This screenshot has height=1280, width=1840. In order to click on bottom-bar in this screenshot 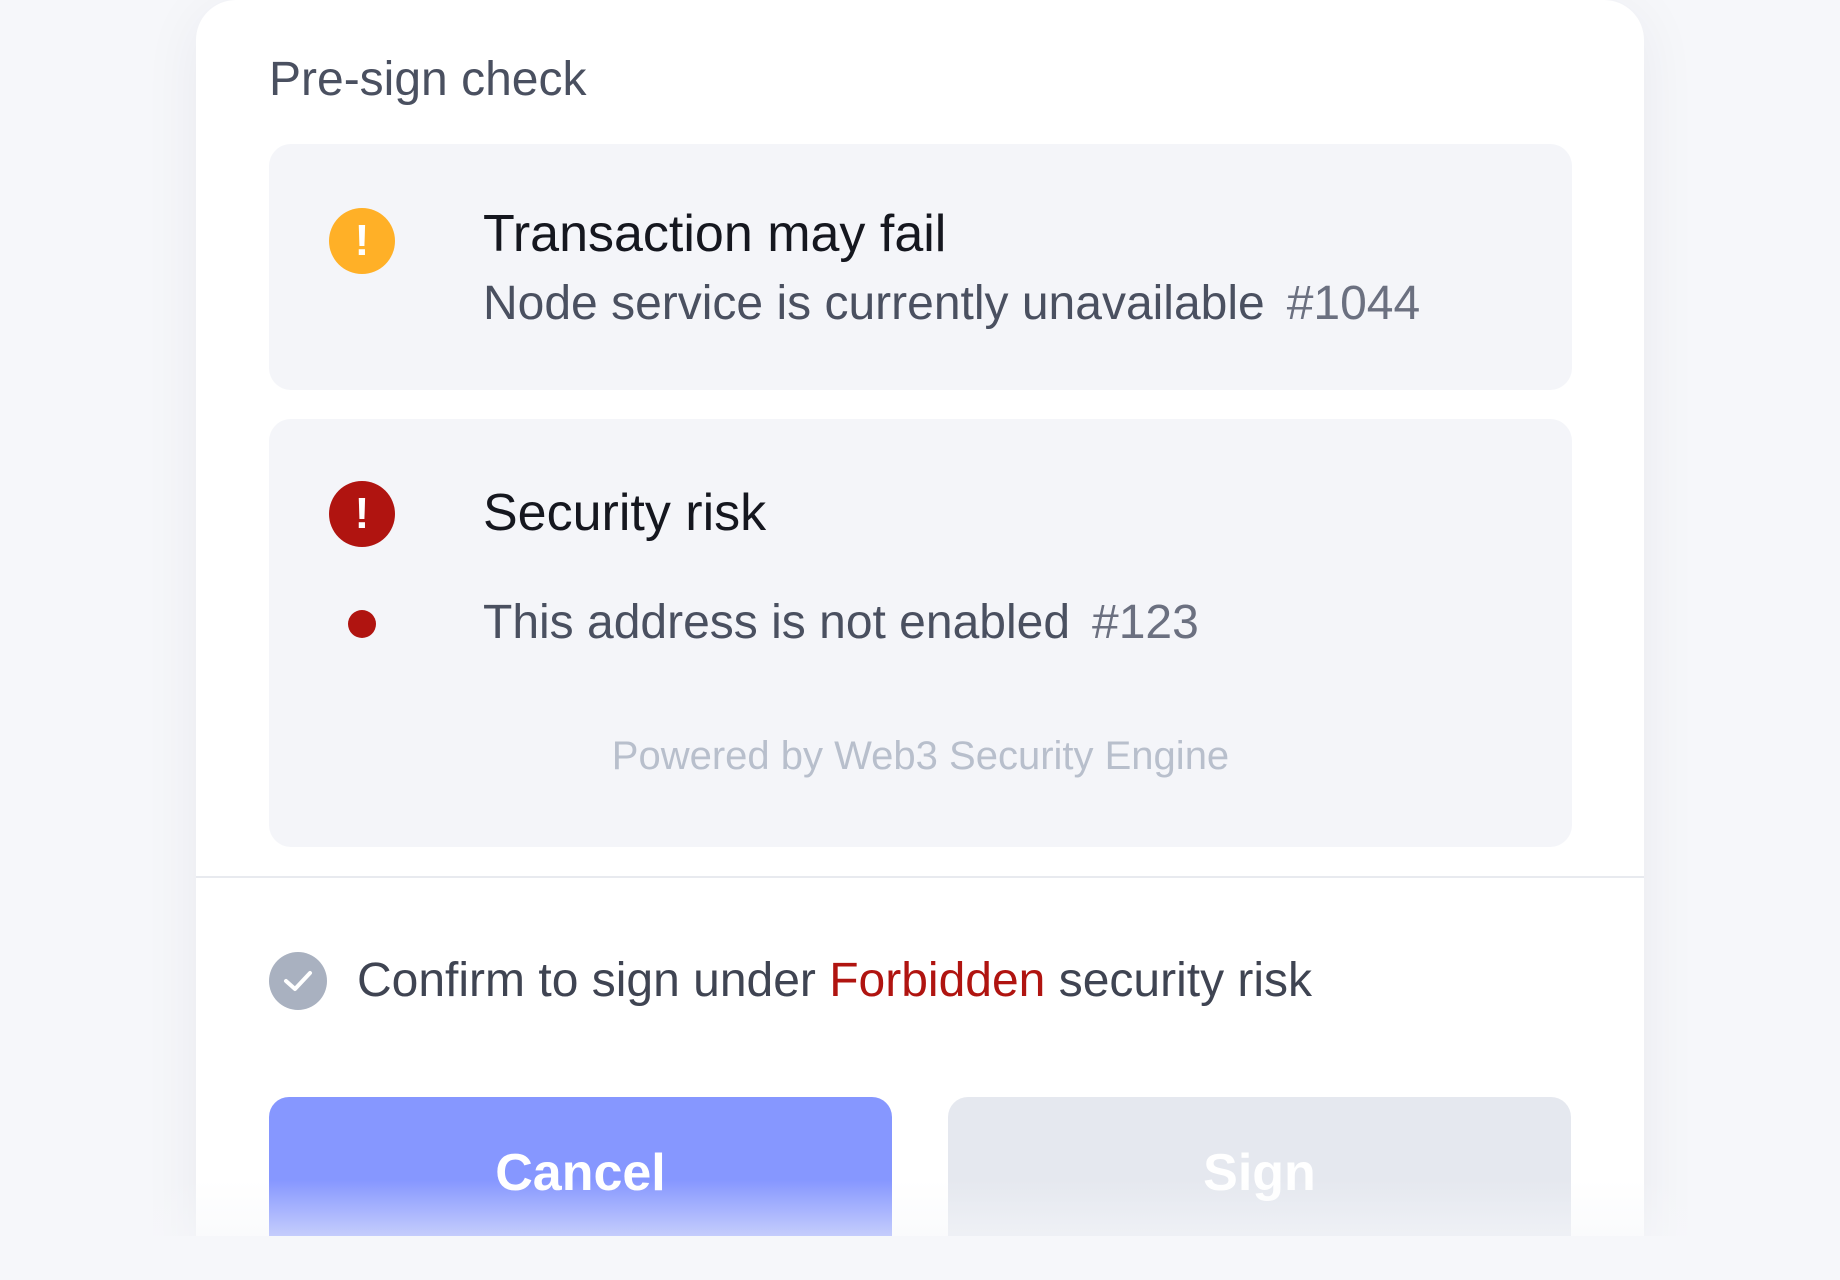, I will do `click(930, 1258)`.